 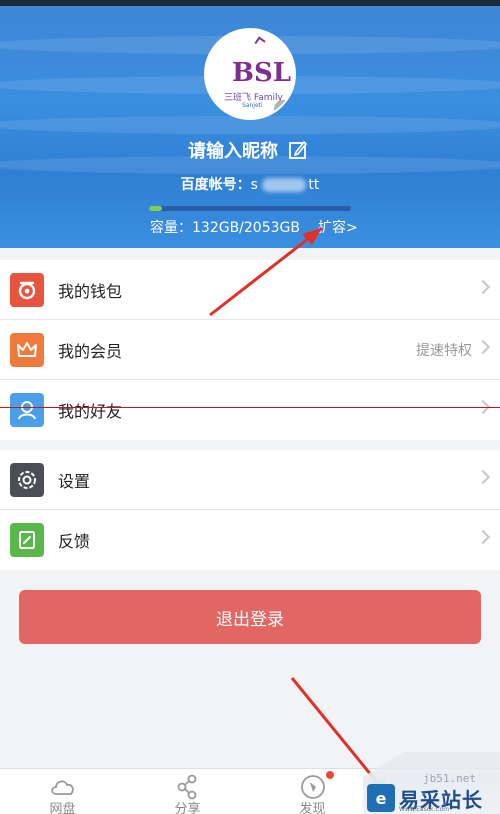 What do you see at coordinates (330, 775) in the screenshot?
I see `notification-badge` at bounding box center [330, 775].